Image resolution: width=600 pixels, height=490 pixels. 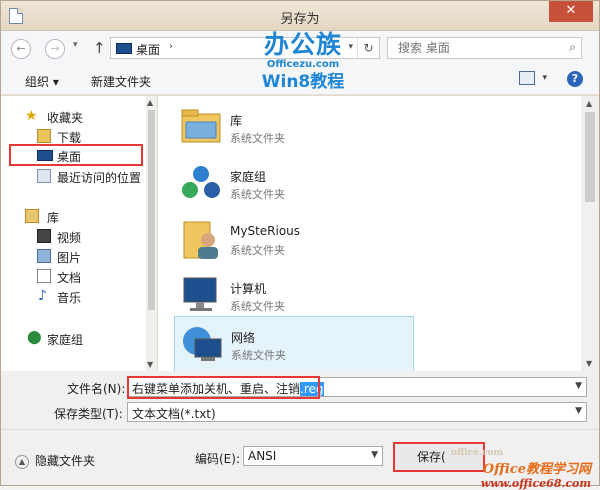 What do you see at coordinates (223, 387) in the screenshot?
I see `filename-highlight` at bounding box center [223, 387].